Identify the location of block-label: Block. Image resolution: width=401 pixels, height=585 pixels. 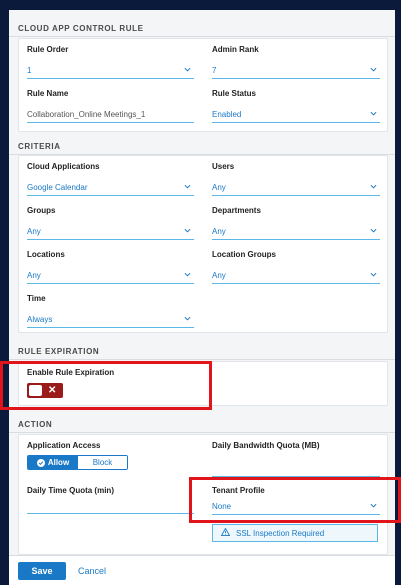
(102, 462).